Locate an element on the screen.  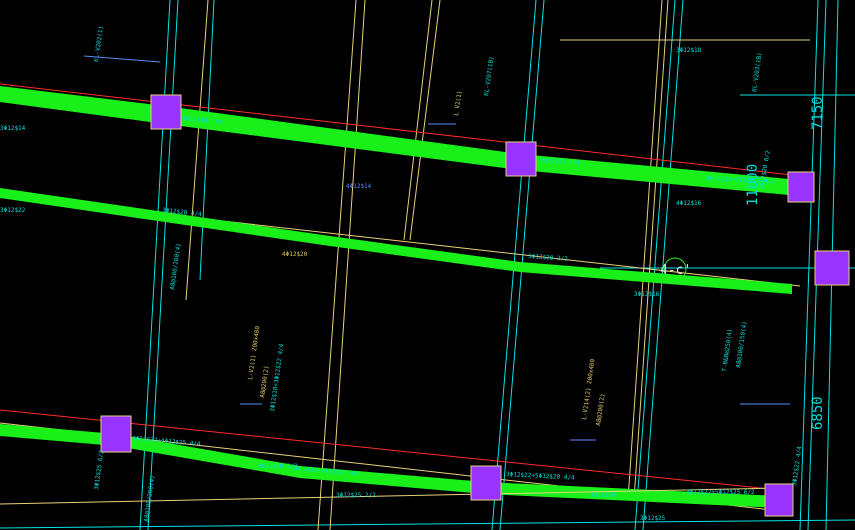
annotation-label: 3Φ12$22+5Φ12$25 6/2 is located at coordinates (720, 492).